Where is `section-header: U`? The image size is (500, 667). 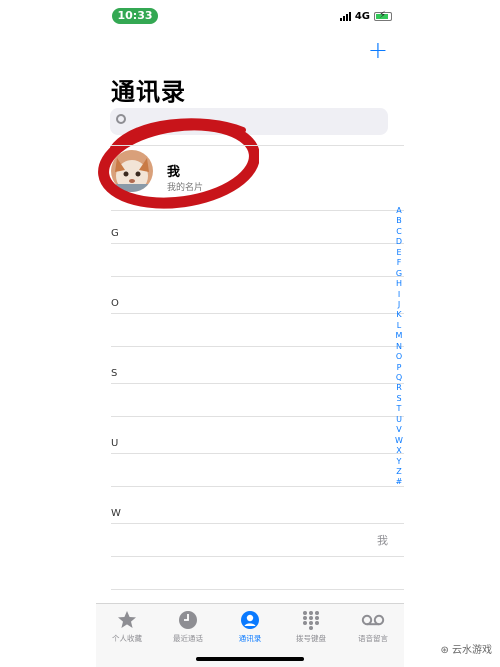
section-header: U is located at coordinates (115, 443).